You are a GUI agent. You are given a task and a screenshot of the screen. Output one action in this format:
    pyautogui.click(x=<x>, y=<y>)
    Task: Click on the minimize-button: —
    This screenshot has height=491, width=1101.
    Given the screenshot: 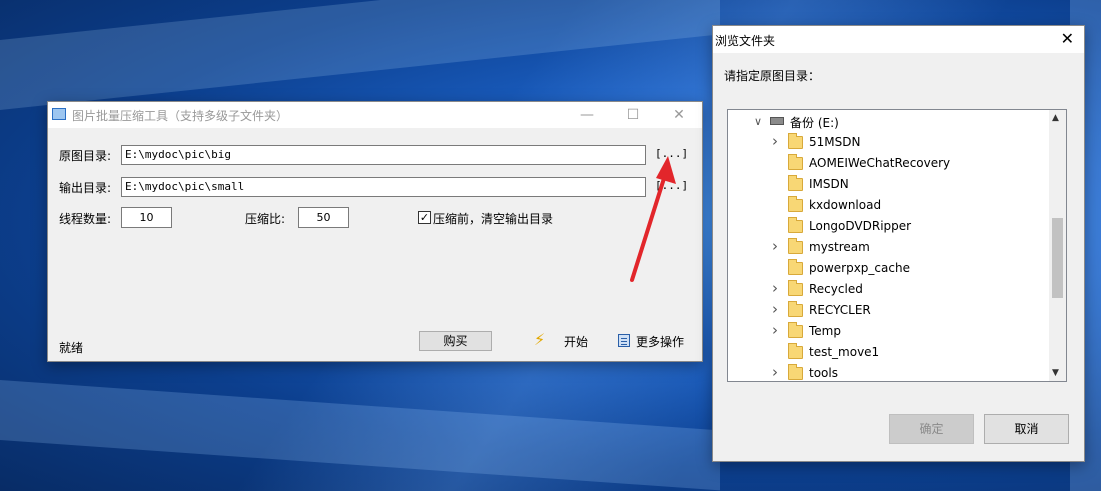 What is the action you would take?
    pyautogui.click(x=587, y=115)
    